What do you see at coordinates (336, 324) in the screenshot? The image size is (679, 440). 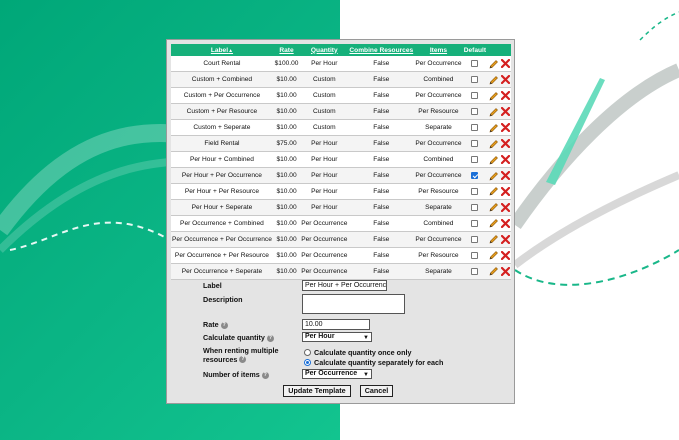 I see `rate-input: 10.00` at bounding box center [336, 324].